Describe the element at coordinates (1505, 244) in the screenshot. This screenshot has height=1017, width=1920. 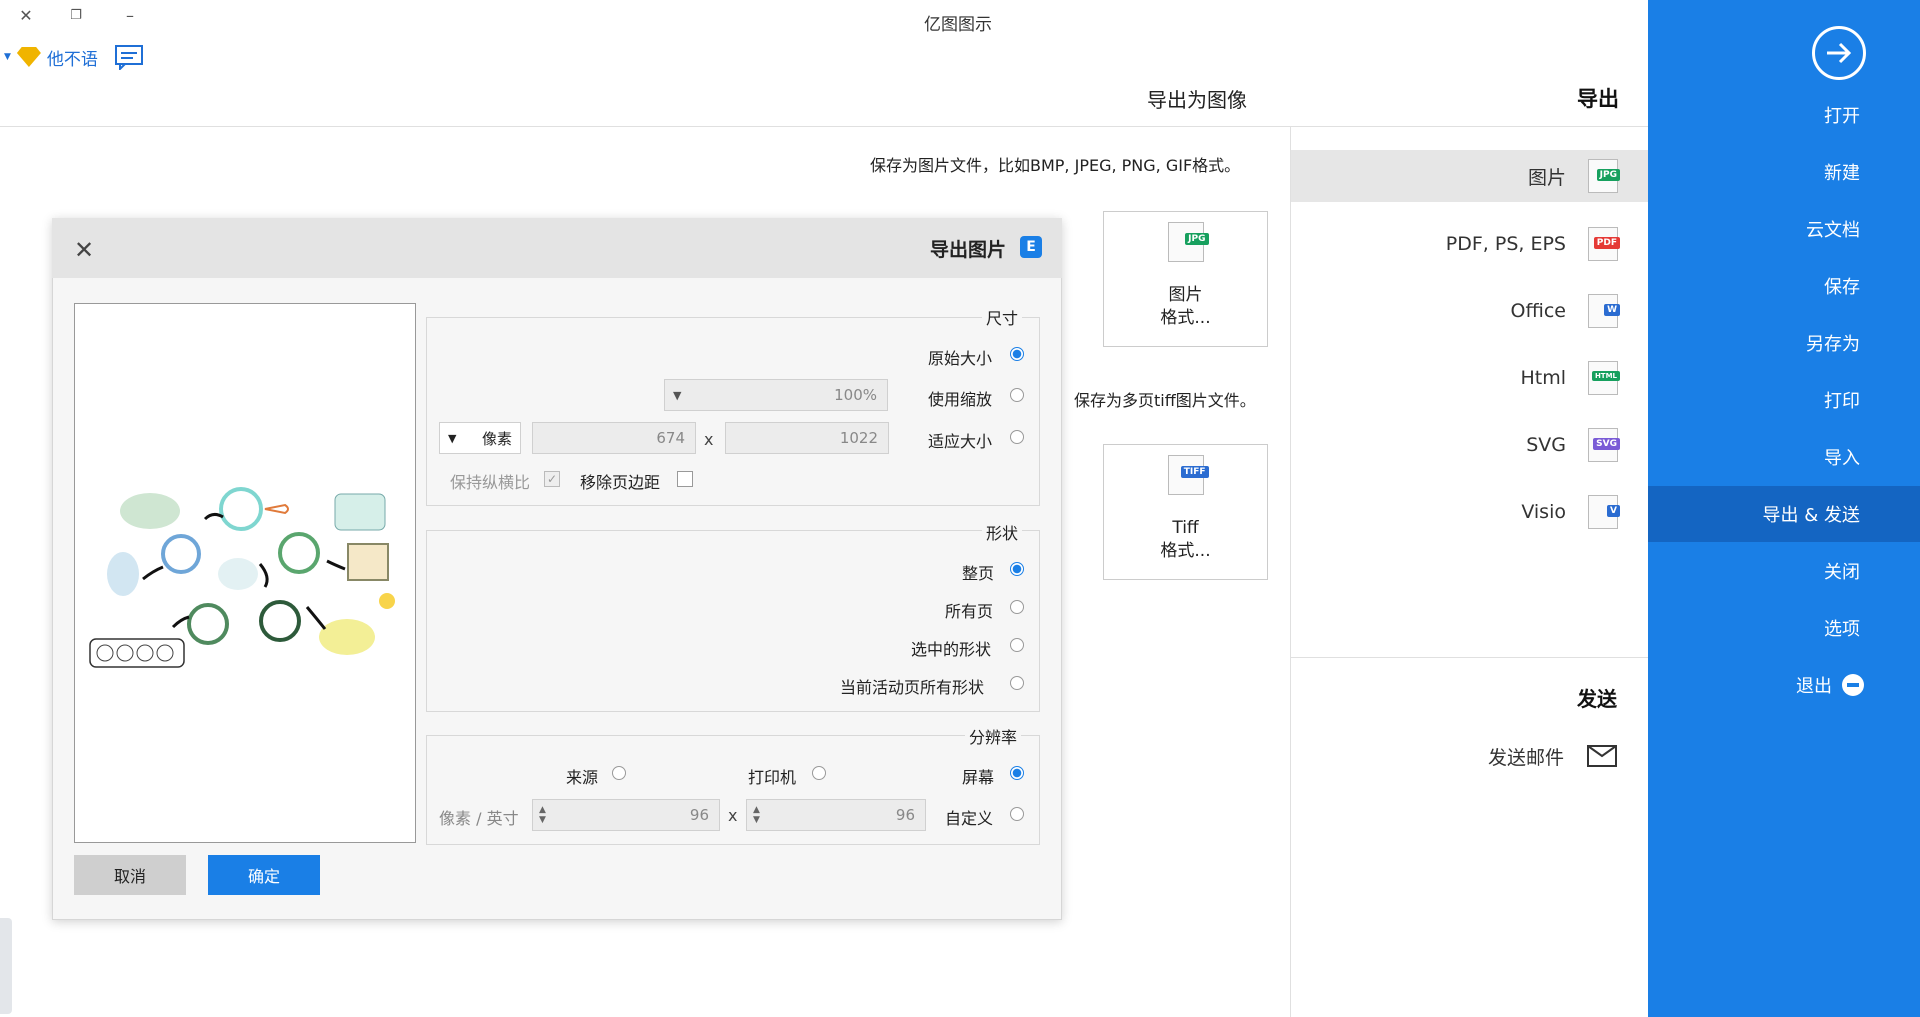
I see `format-label: PDF, PS, EPS` at that location.